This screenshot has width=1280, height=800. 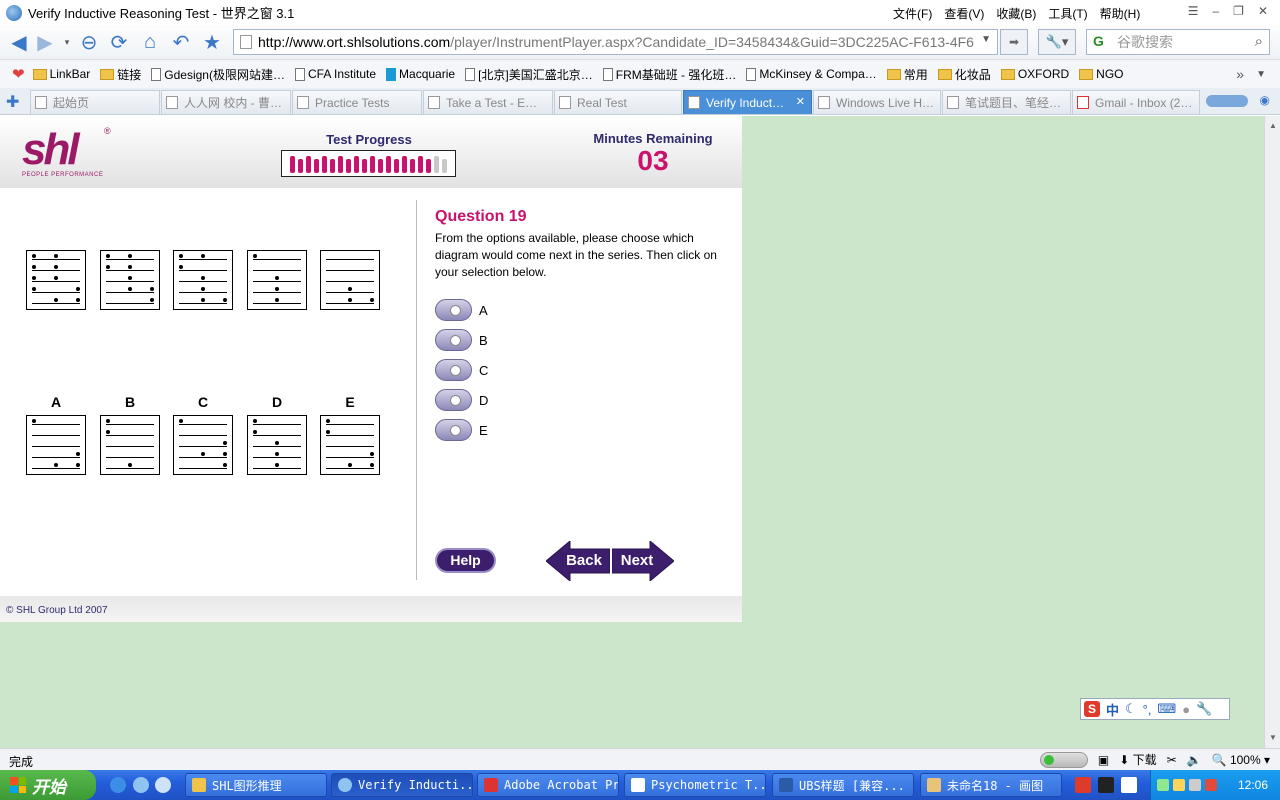 What do you see at coordinates (181, 42) in the screenshot?
I see `undo-close-icon: ↶` at bounding box center [181, 42].